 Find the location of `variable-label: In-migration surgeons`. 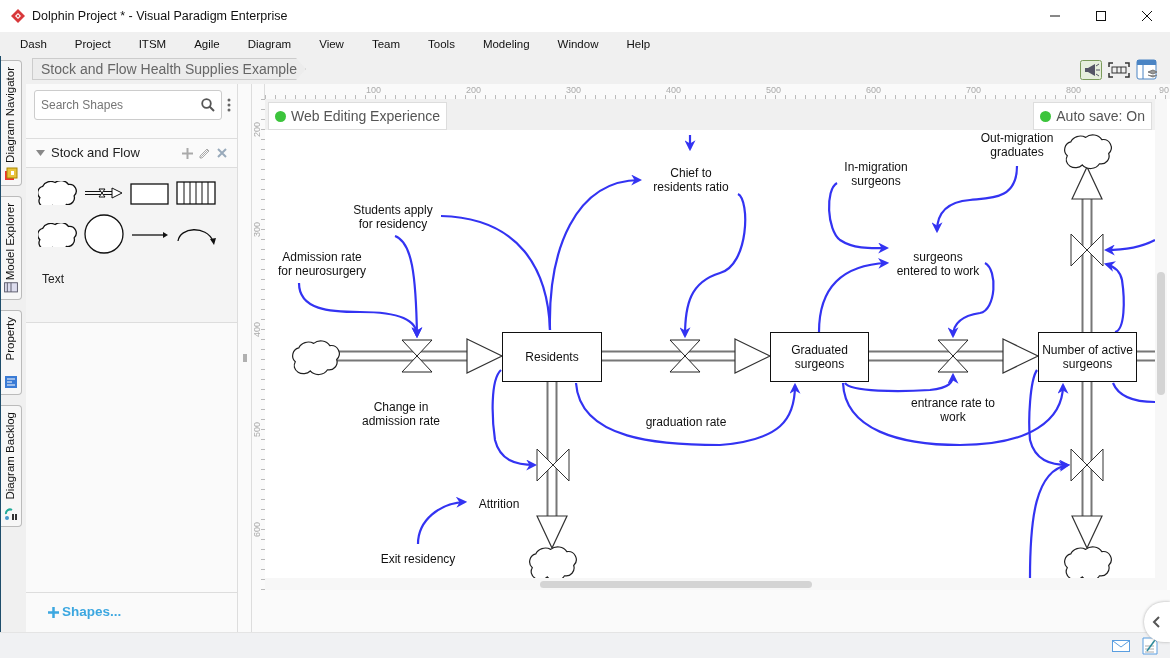

variable-label: In-migration surgeons is located at coordinates (876, 174).